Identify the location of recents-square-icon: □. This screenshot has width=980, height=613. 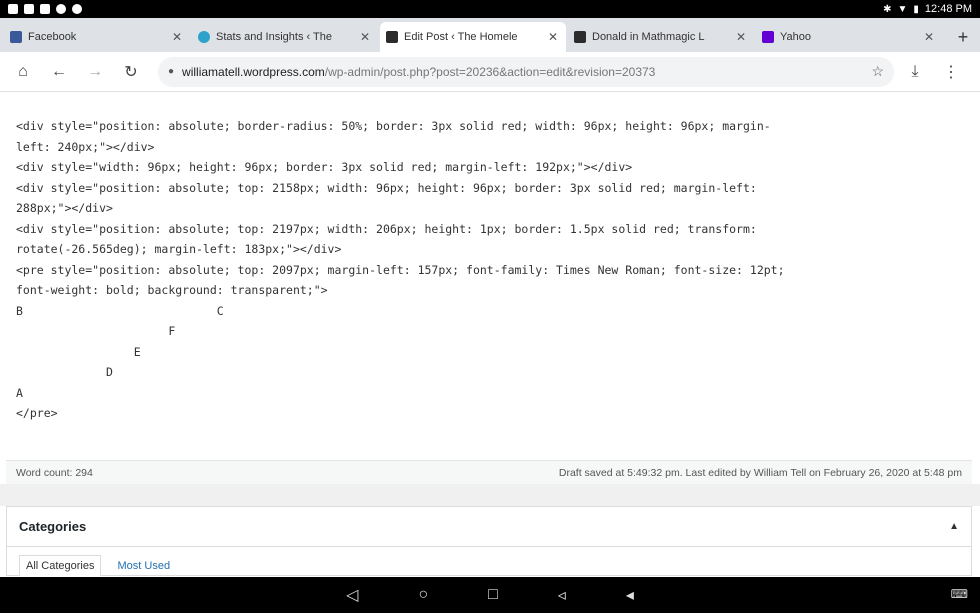
(493, 595).